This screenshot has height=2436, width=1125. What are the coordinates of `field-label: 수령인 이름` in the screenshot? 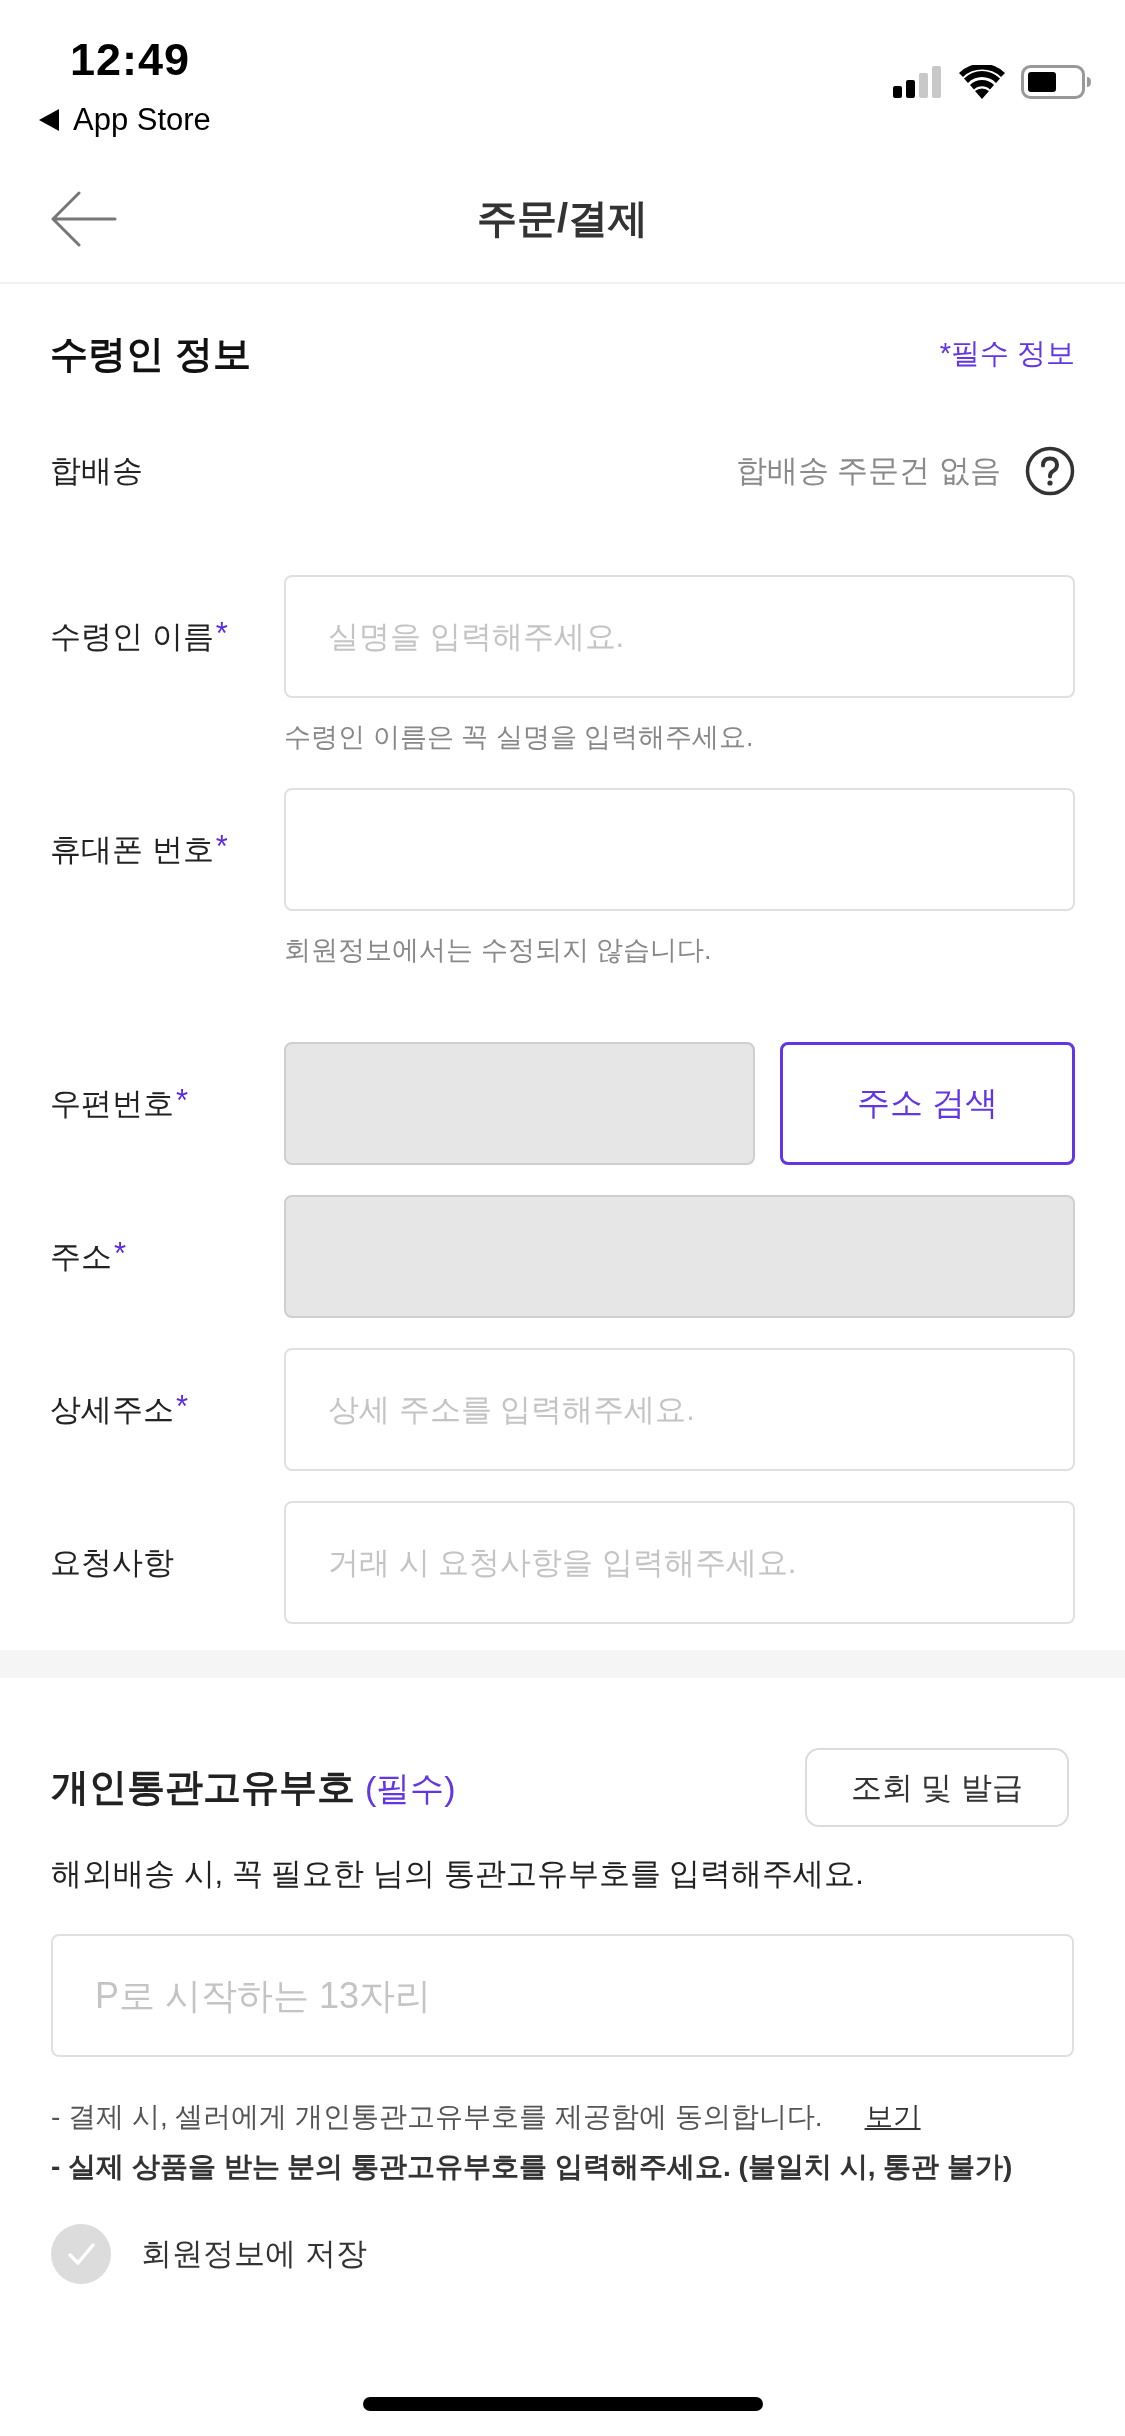 It's located at (132, 636).